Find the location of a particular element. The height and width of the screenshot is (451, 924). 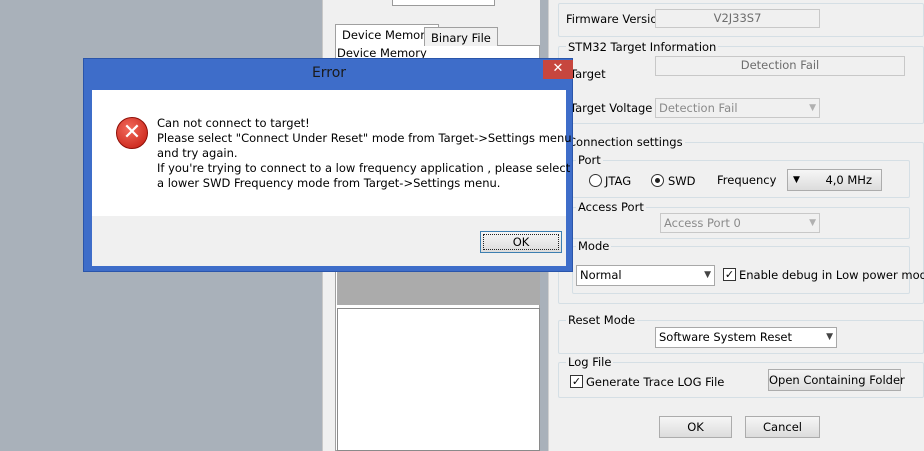

reset-mode-dropdown: Software System Reset ▼ is located at coordinates (746, 337).